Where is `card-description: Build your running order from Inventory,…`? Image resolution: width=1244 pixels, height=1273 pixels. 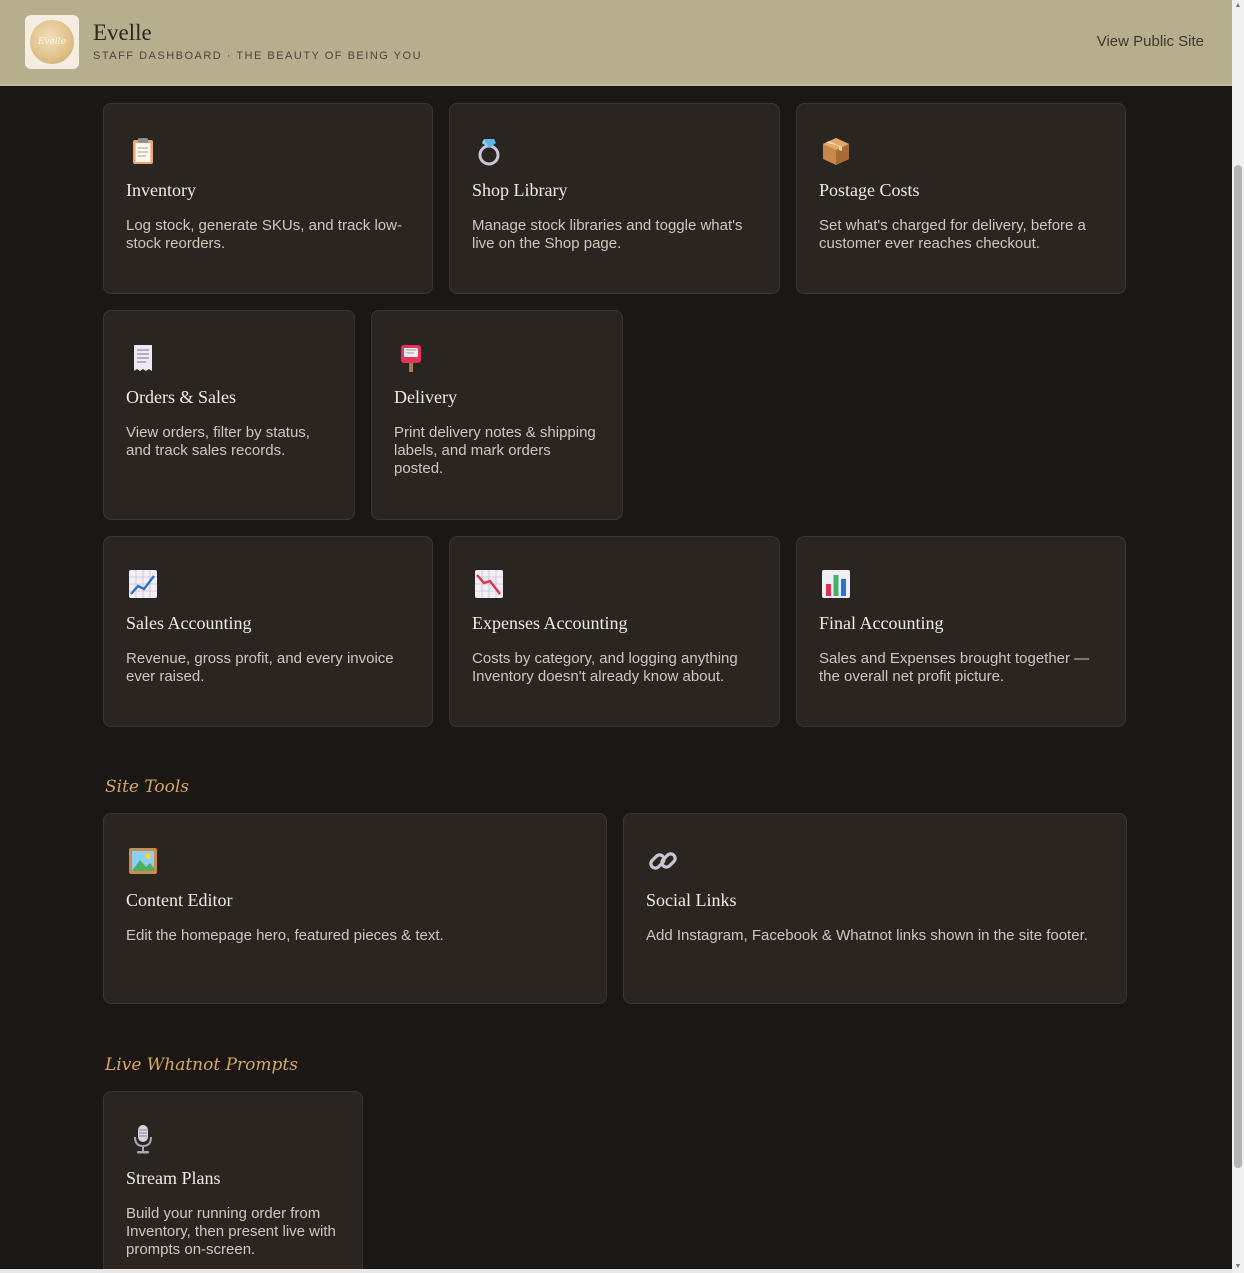
card-description: Build your running order from Inventory,… is located at coordinates (231, 1231).